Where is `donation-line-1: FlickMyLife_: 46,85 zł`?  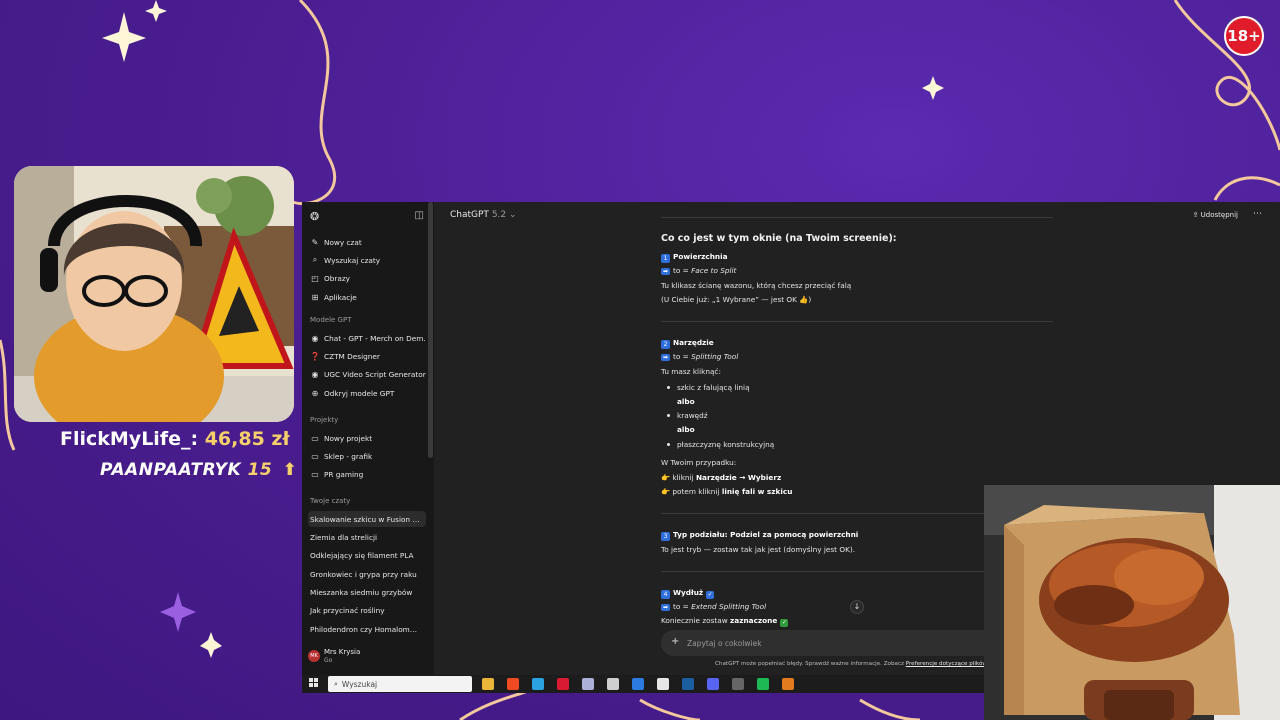 donation-line-1: FlickMyLife_: 46,85 zł is located at coordinates (175, 439).